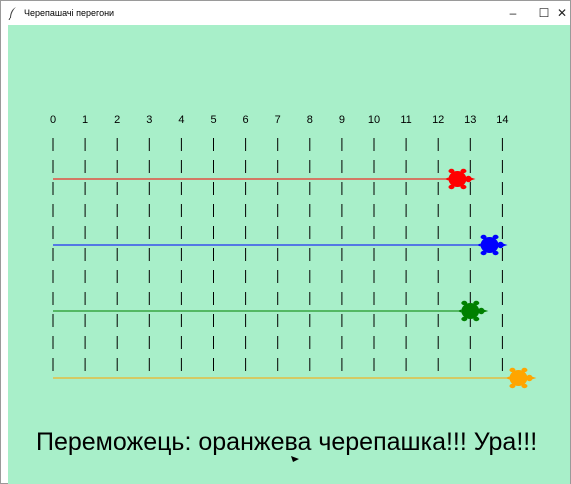 The height and width of the screenshot is (484, 571). What do you see at coordinates (310, 120) in the screenshot?
I see `track-label: 8` at bounding box center [310, 120].